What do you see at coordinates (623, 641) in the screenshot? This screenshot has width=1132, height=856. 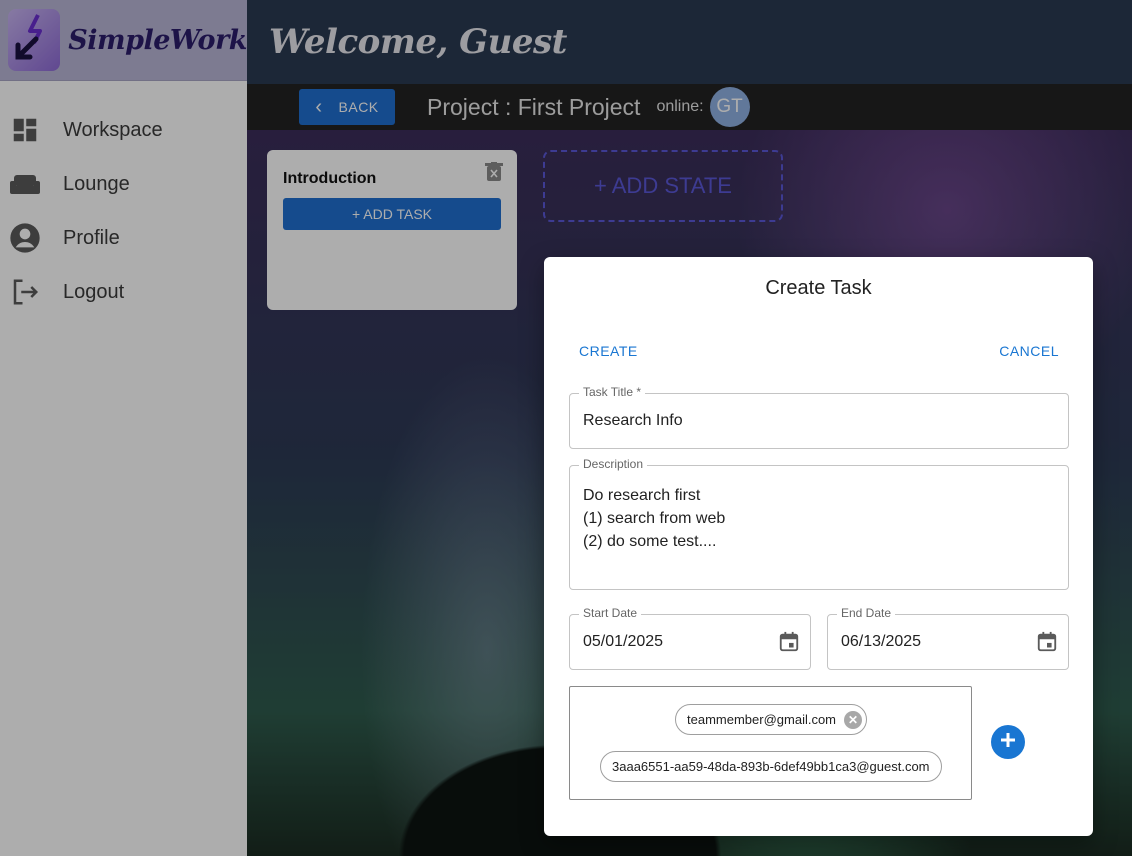 I see `start-date-value: 05/01/2025` at bounding box center [623, 641].